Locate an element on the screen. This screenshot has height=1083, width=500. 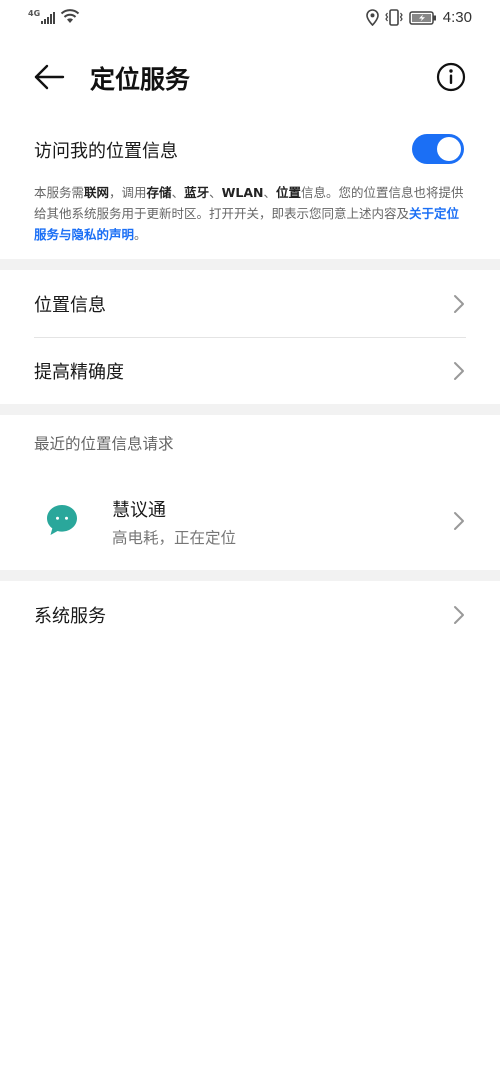
chat-bubble-icon is located at coordinates (62, 520).